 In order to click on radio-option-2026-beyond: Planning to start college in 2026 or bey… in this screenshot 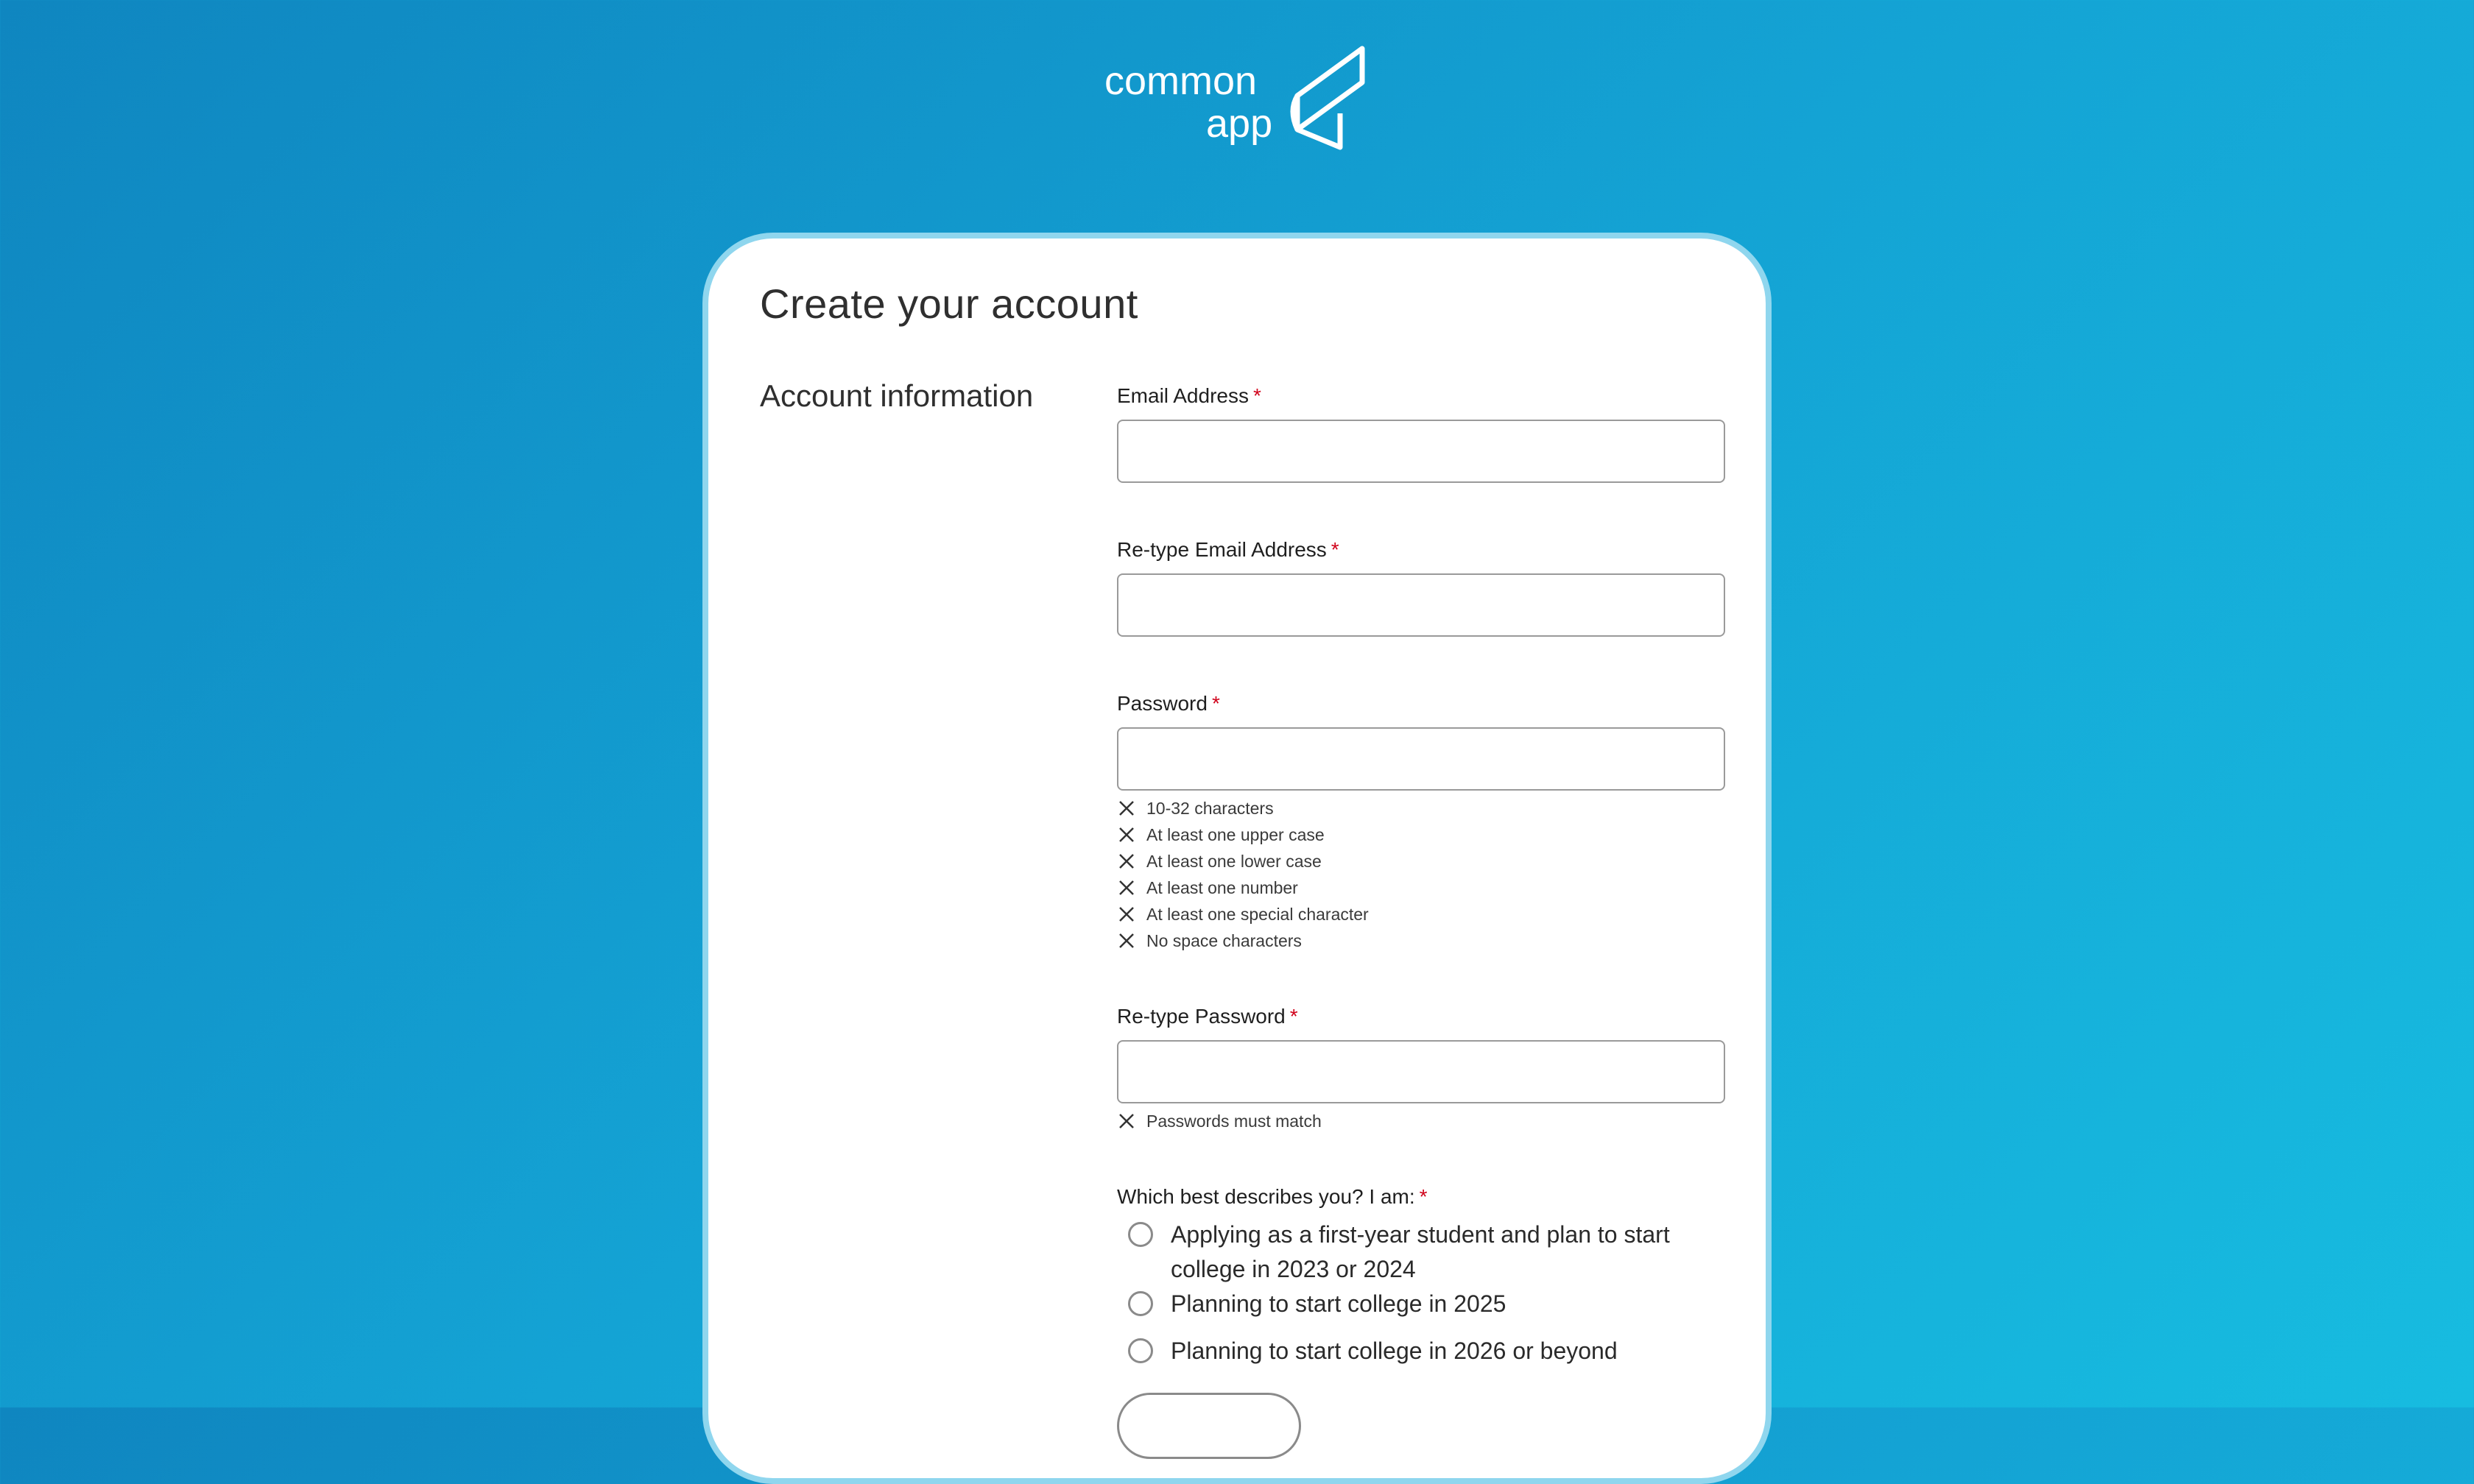, I will do `click(1415, 1351)`.